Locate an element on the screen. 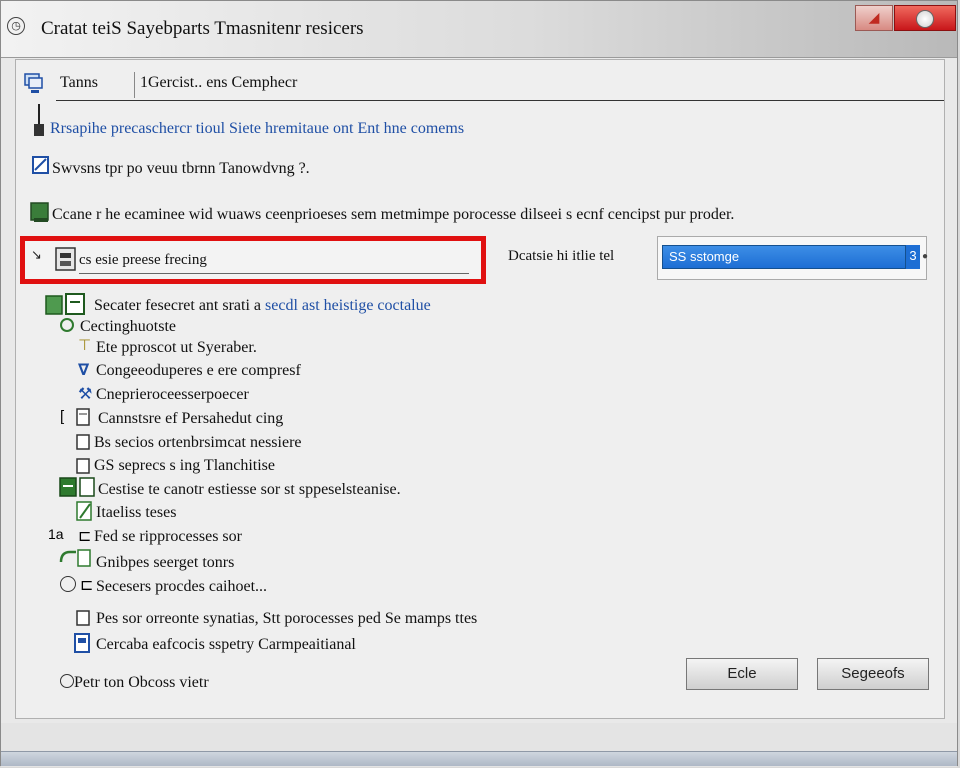 The width and height of the screenshot is (960, 768). folder-pair-icon is located at coordinates (65, 304).